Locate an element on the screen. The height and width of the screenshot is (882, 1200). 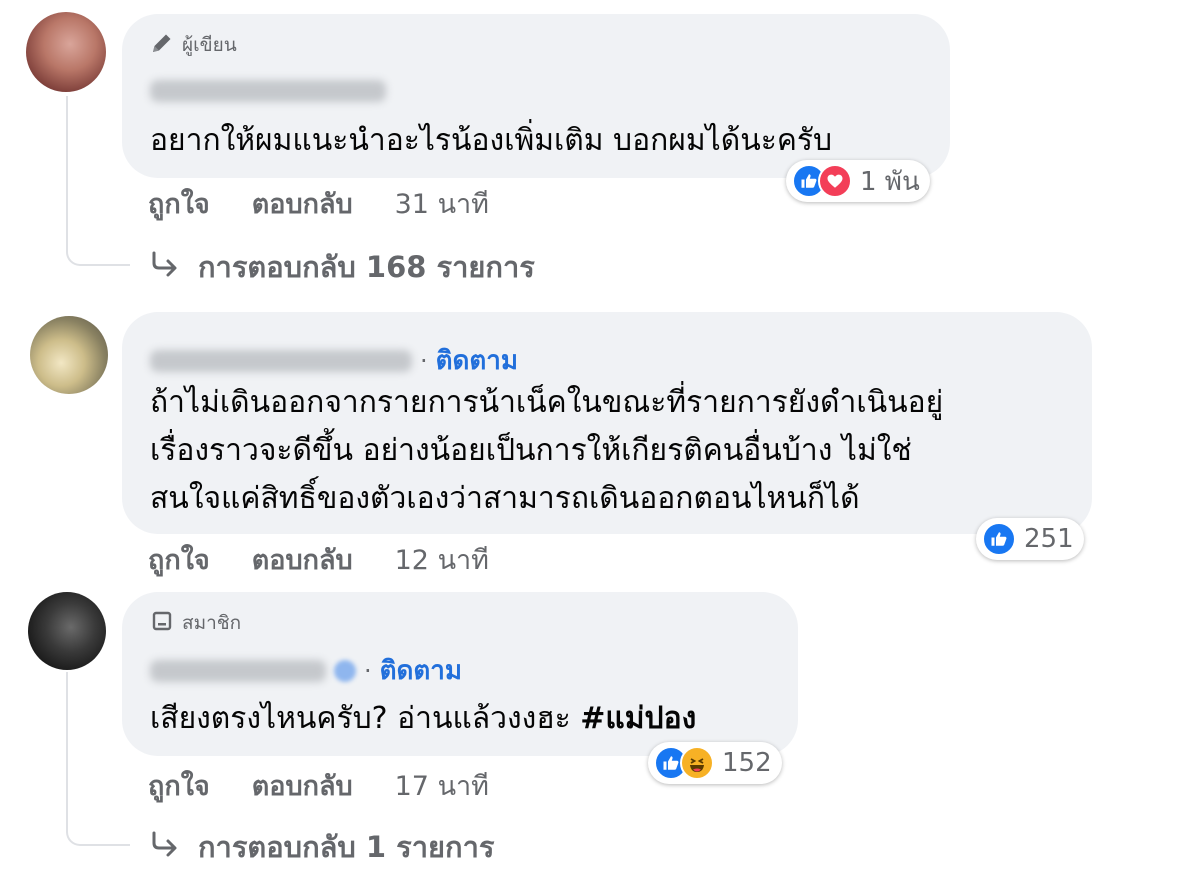
timestamp: 17 นาที is located at coordinates (442, 785).